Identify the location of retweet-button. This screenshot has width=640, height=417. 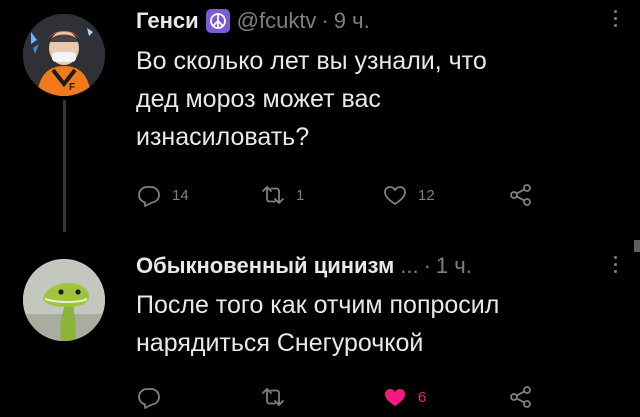
(273, 397).